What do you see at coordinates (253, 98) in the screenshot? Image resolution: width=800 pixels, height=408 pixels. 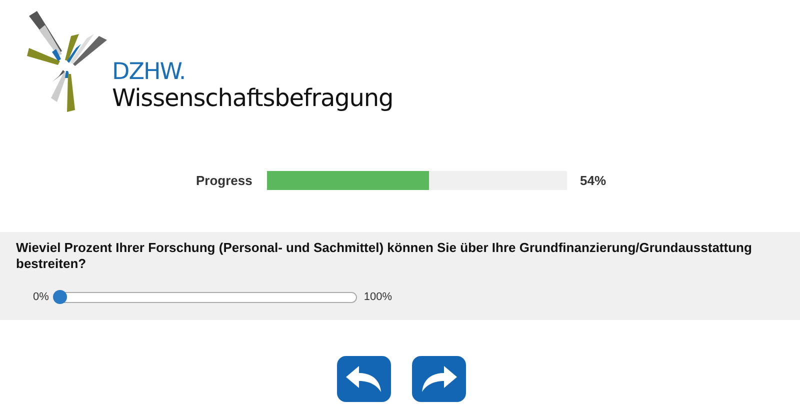 I see `logo-name: Wissenschaftsbefragung` at bounding box center [253, 98].